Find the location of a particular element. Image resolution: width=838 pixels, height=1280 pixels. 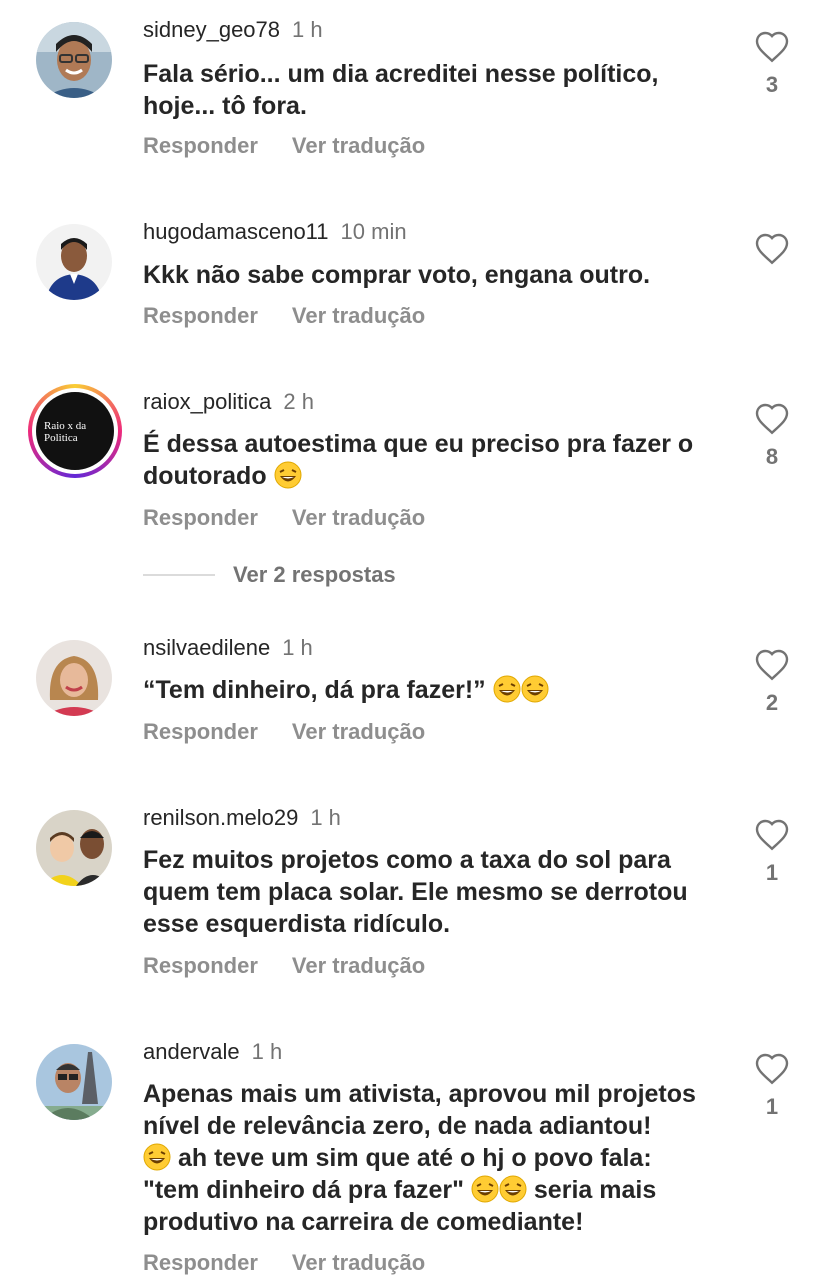

divider-line is located at coordinates (179, 575).